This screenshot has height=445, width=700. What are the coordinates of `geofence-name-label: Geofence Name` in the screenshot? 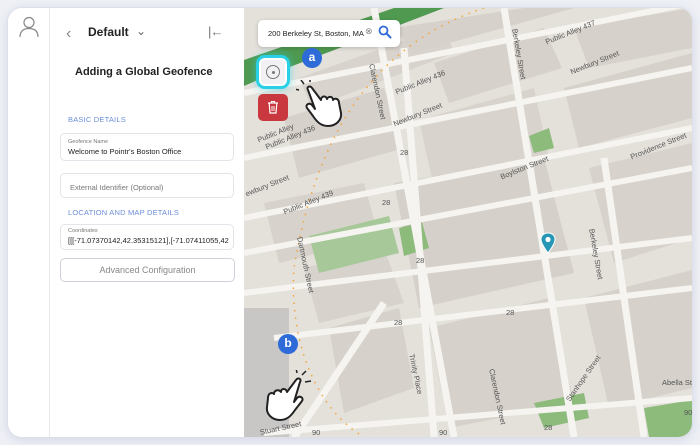 It's located at (88, 142).